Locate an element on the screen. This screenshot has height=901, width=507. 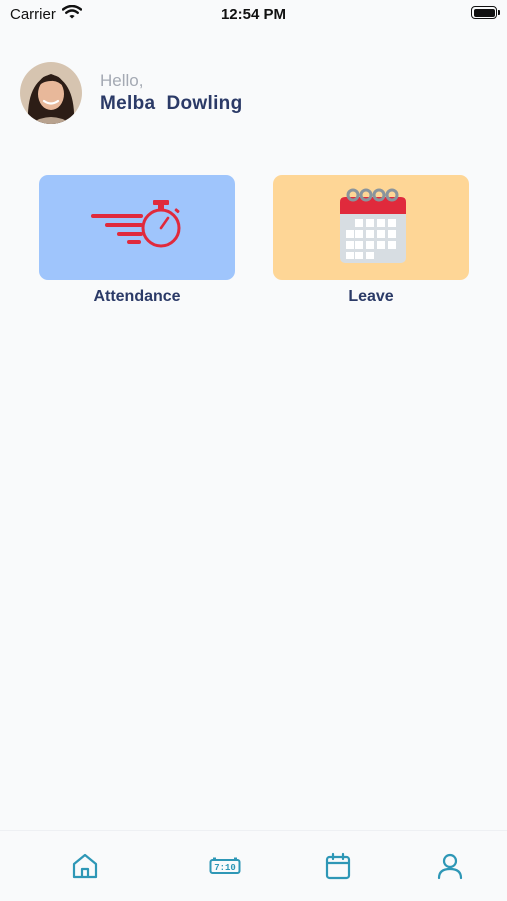
nav-clock-display: 7:10 is located at coordinates (225, 868).